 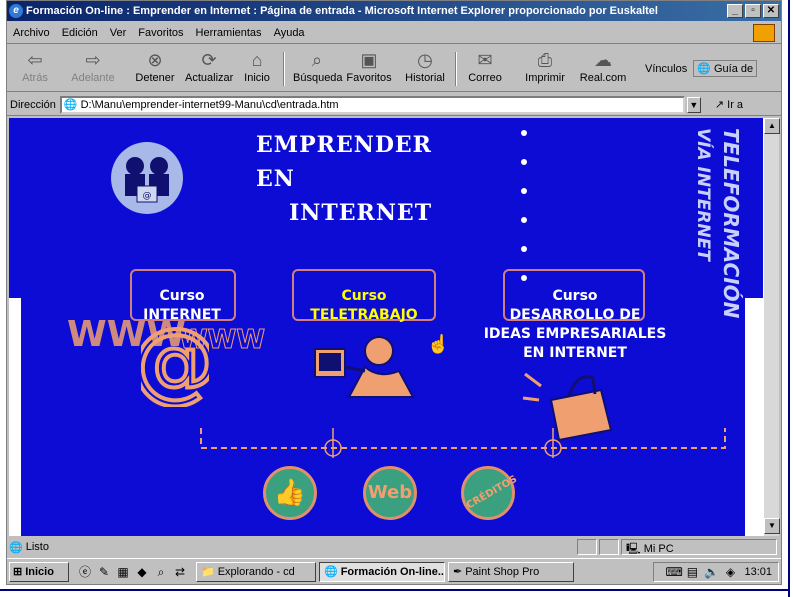 What do you see at coordinates (771, 327) in the screenshot?
I see `vertical-scrollbar: ▲ ▼` at bounding box center [771, 327].